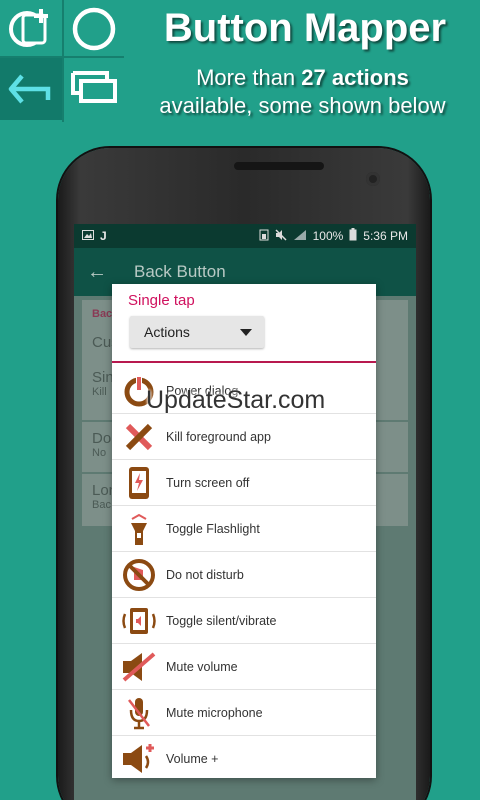  What do you see at coordinates (97, 272) in the screenshot?
I see `back-arrow-icon: ←` at bounding box center [97, 272].